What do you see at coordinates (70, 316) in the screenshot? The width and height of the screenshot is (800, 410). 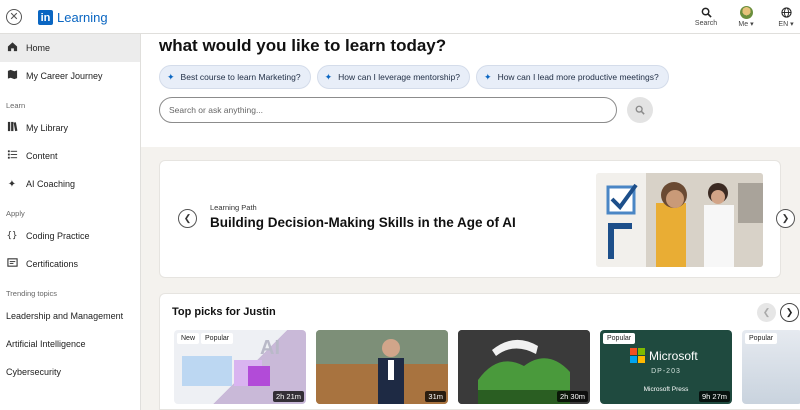 I see `sidebar-item-leadership: Leadership and Management` at bounding box center [70, 316].